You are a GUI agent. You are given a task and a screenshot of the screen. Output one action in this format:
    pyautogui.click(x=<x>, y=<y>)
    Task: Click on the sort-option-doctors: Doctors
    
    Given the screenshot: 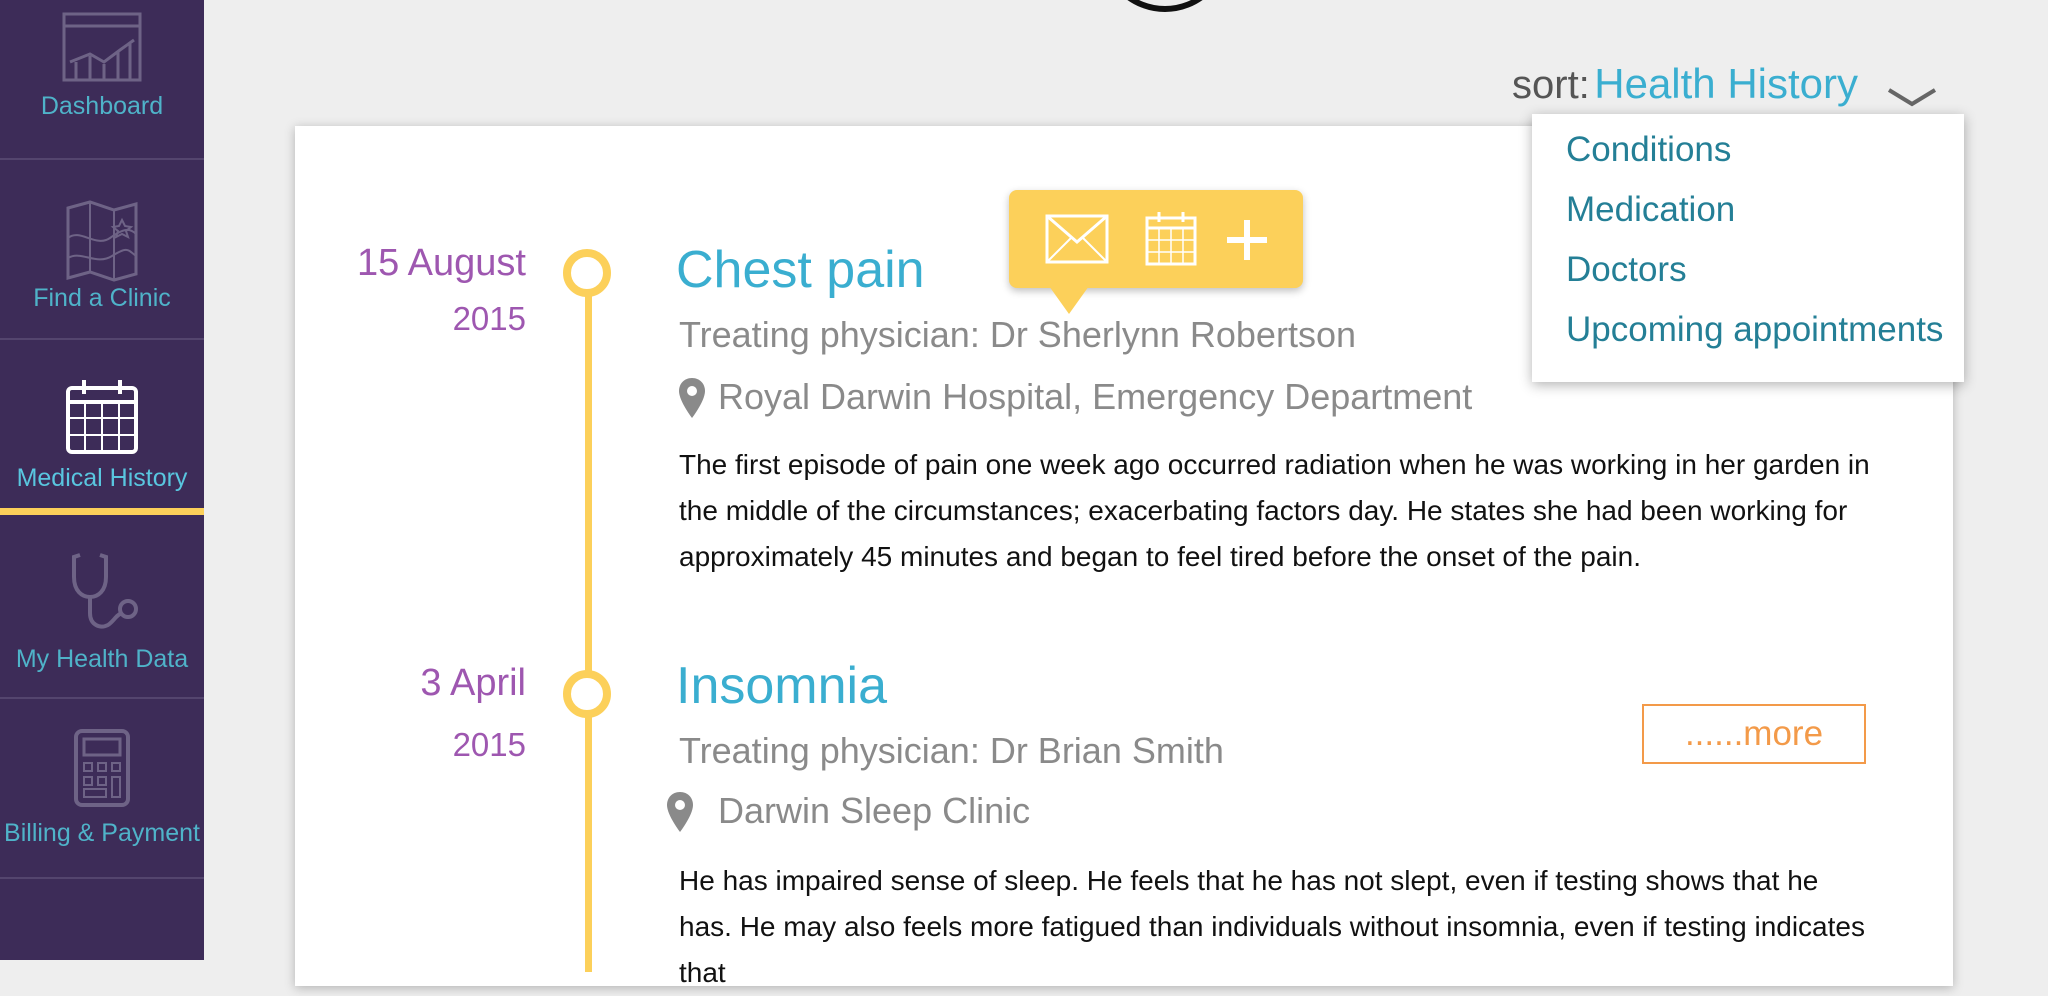 What is the action you would take?
    pyautogui.click(x=1626, y=270)
    